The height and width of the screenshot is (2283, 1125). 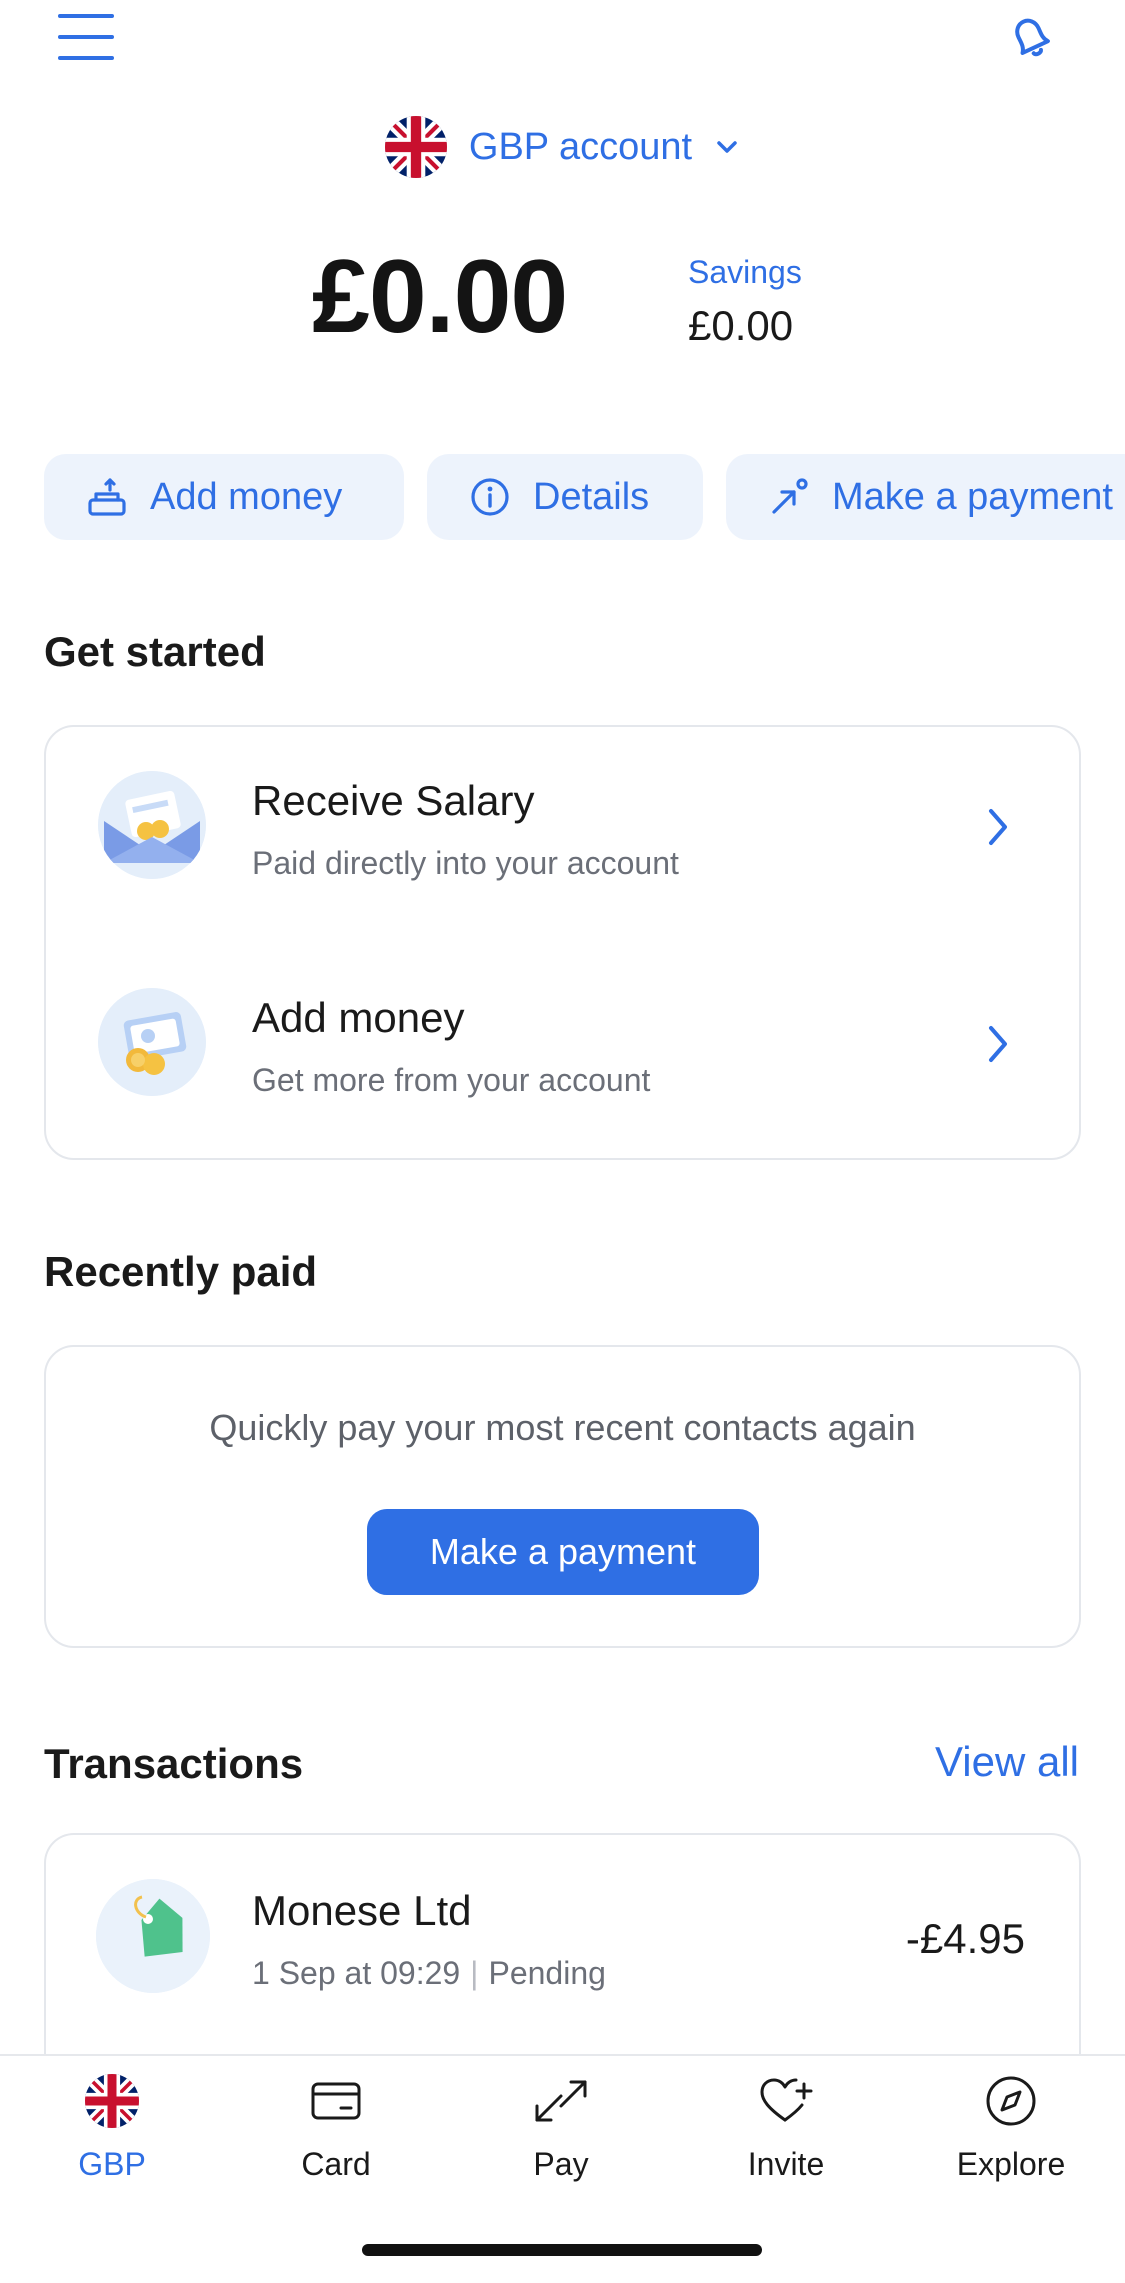 I want to click on menu-icon, so click(x=86, y=16).